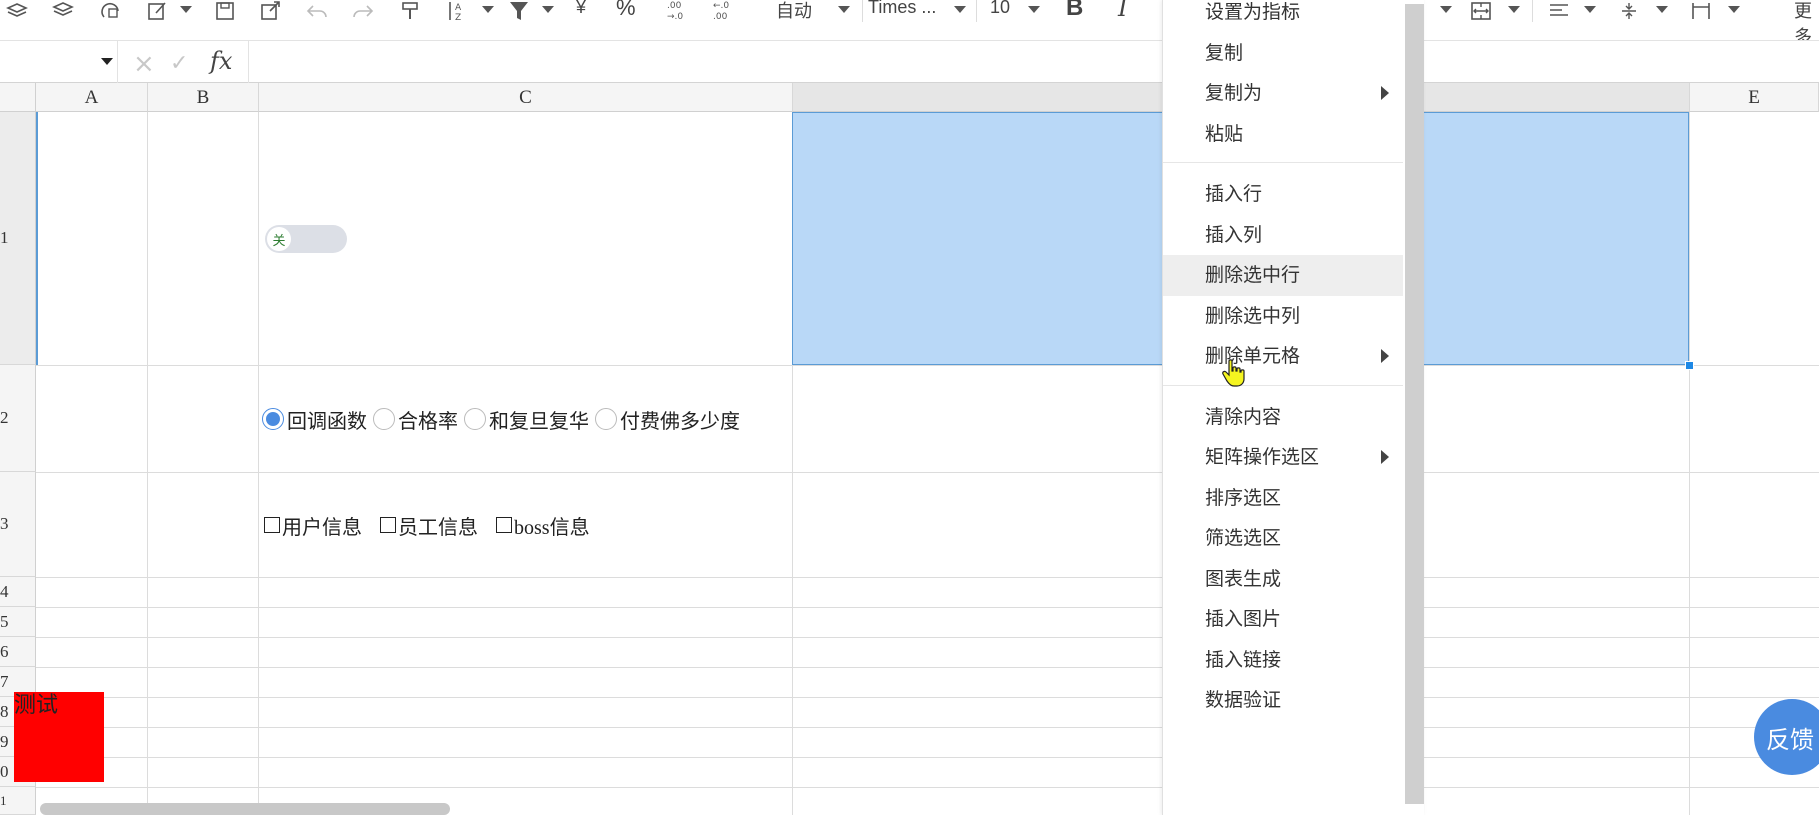 Image resolution: width=1819 pixels, height=815 pixels. What do you see at coordinates (526, 419) in the screenshot?
I see `radio-option-3: 和复旦复华` at bounding box center [526, 419].